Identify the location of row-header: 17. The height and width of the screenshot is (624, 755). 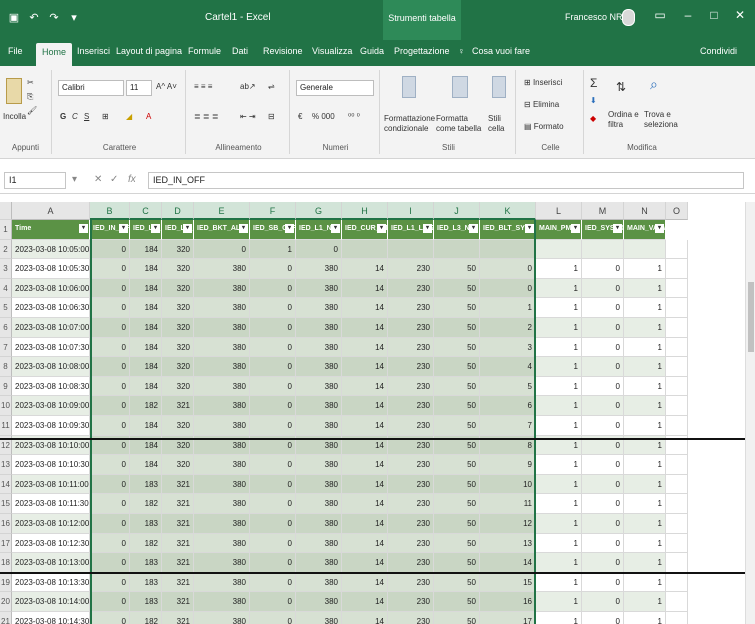
(6, 543).